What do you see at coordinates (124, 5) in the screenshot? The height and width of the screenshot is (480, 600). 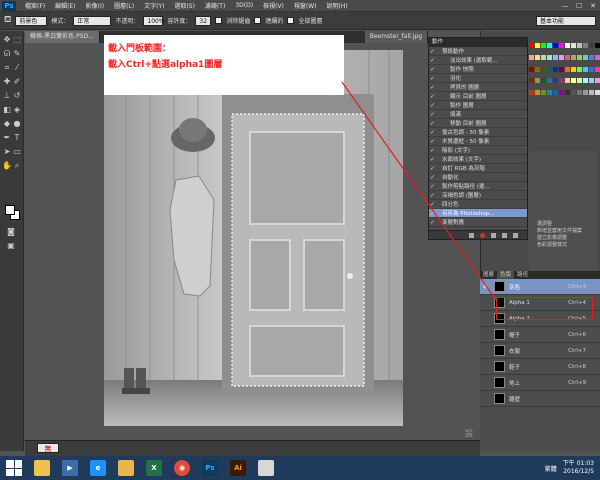 I see `menu-layer: 圖層(L)` at bounding box center [124, 5].